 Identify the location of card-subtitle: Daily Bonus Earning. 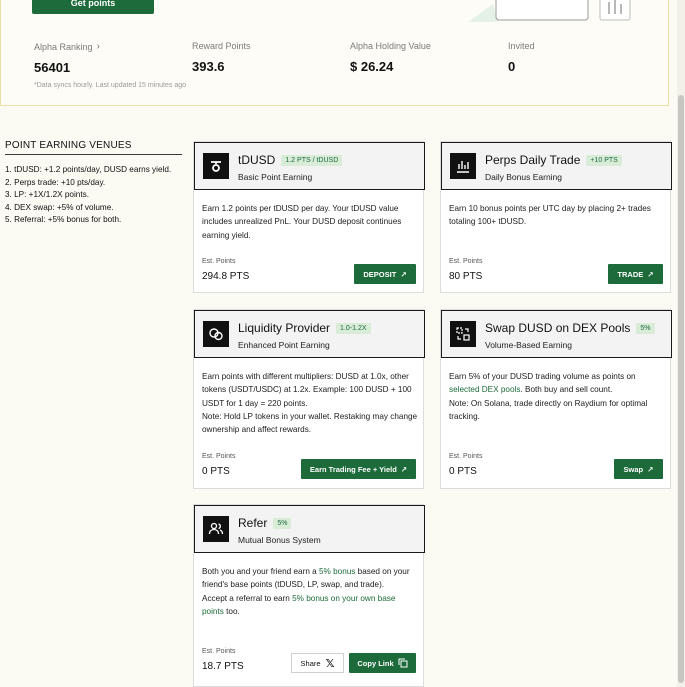
(524, 177).